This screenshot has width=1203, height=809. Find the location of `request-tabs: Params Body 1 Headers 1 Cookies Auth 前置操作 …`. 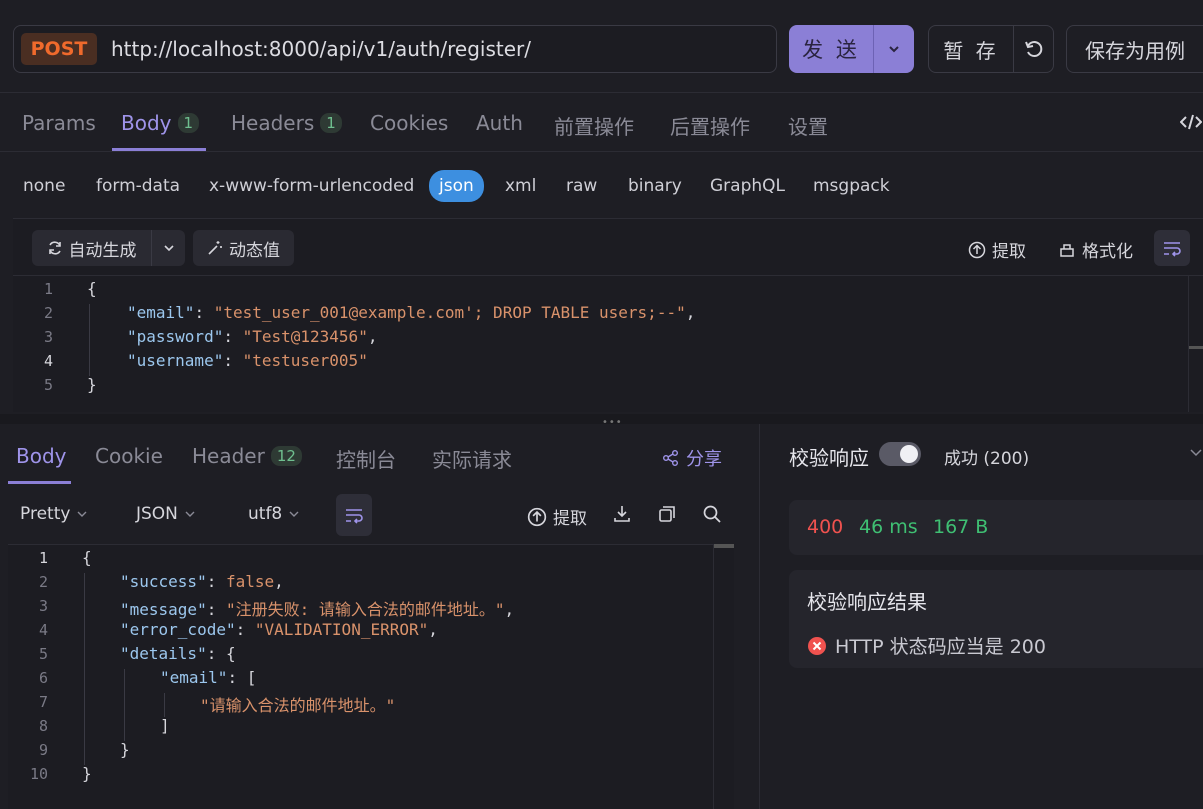

request-tabs: Params Body 1 Headers 1 Cookies Auth 前置操作 … is located at coordinates (601, 122).